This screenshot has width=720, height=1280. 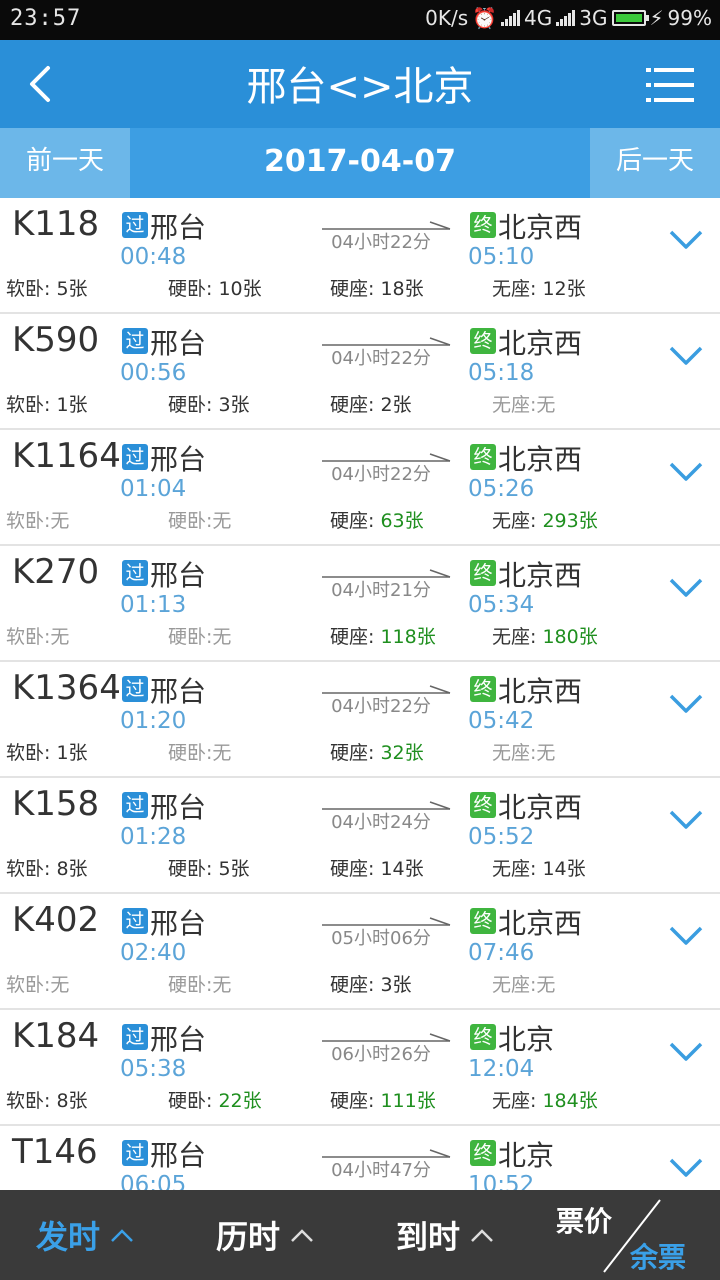 What do you see at coordinates (381, 822) in the screenshot?
I see `duration: 04小时24分` at bounding box center [381, 822].